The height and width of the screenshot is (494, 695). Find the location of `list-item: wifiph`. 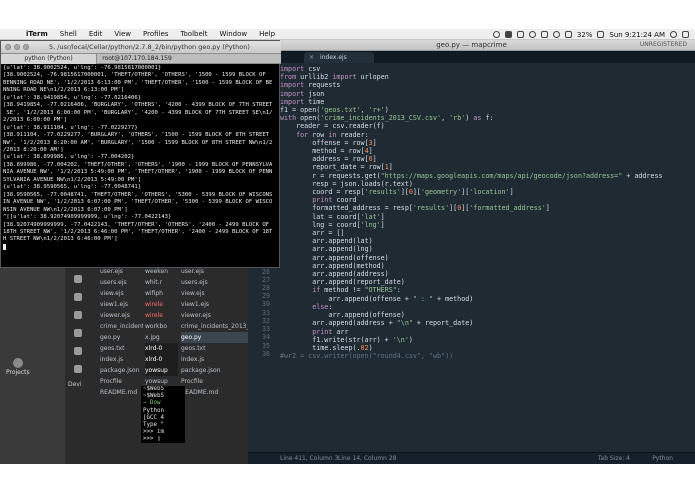

list-item: wifiph is located at coordinates (161, 293).